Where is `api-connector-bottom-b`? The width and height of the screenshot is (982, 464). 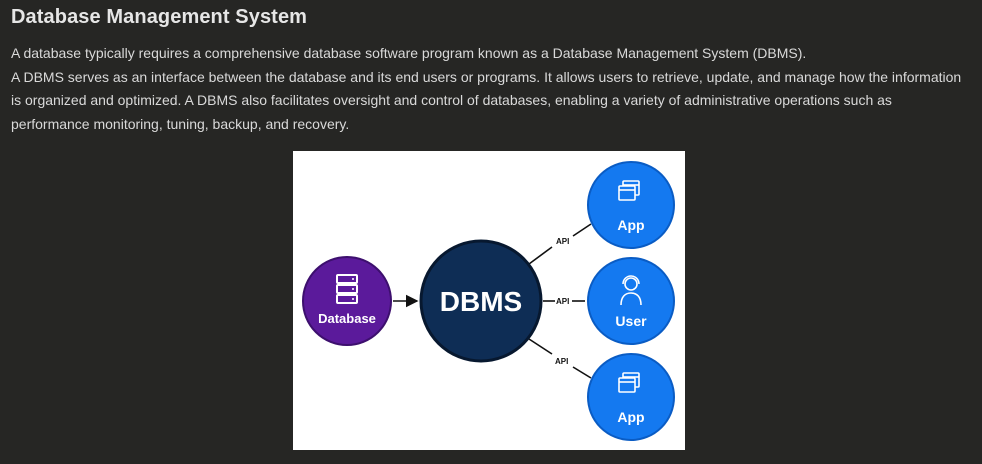 api-connector-bottom-b is located at coordinates (582, 372).